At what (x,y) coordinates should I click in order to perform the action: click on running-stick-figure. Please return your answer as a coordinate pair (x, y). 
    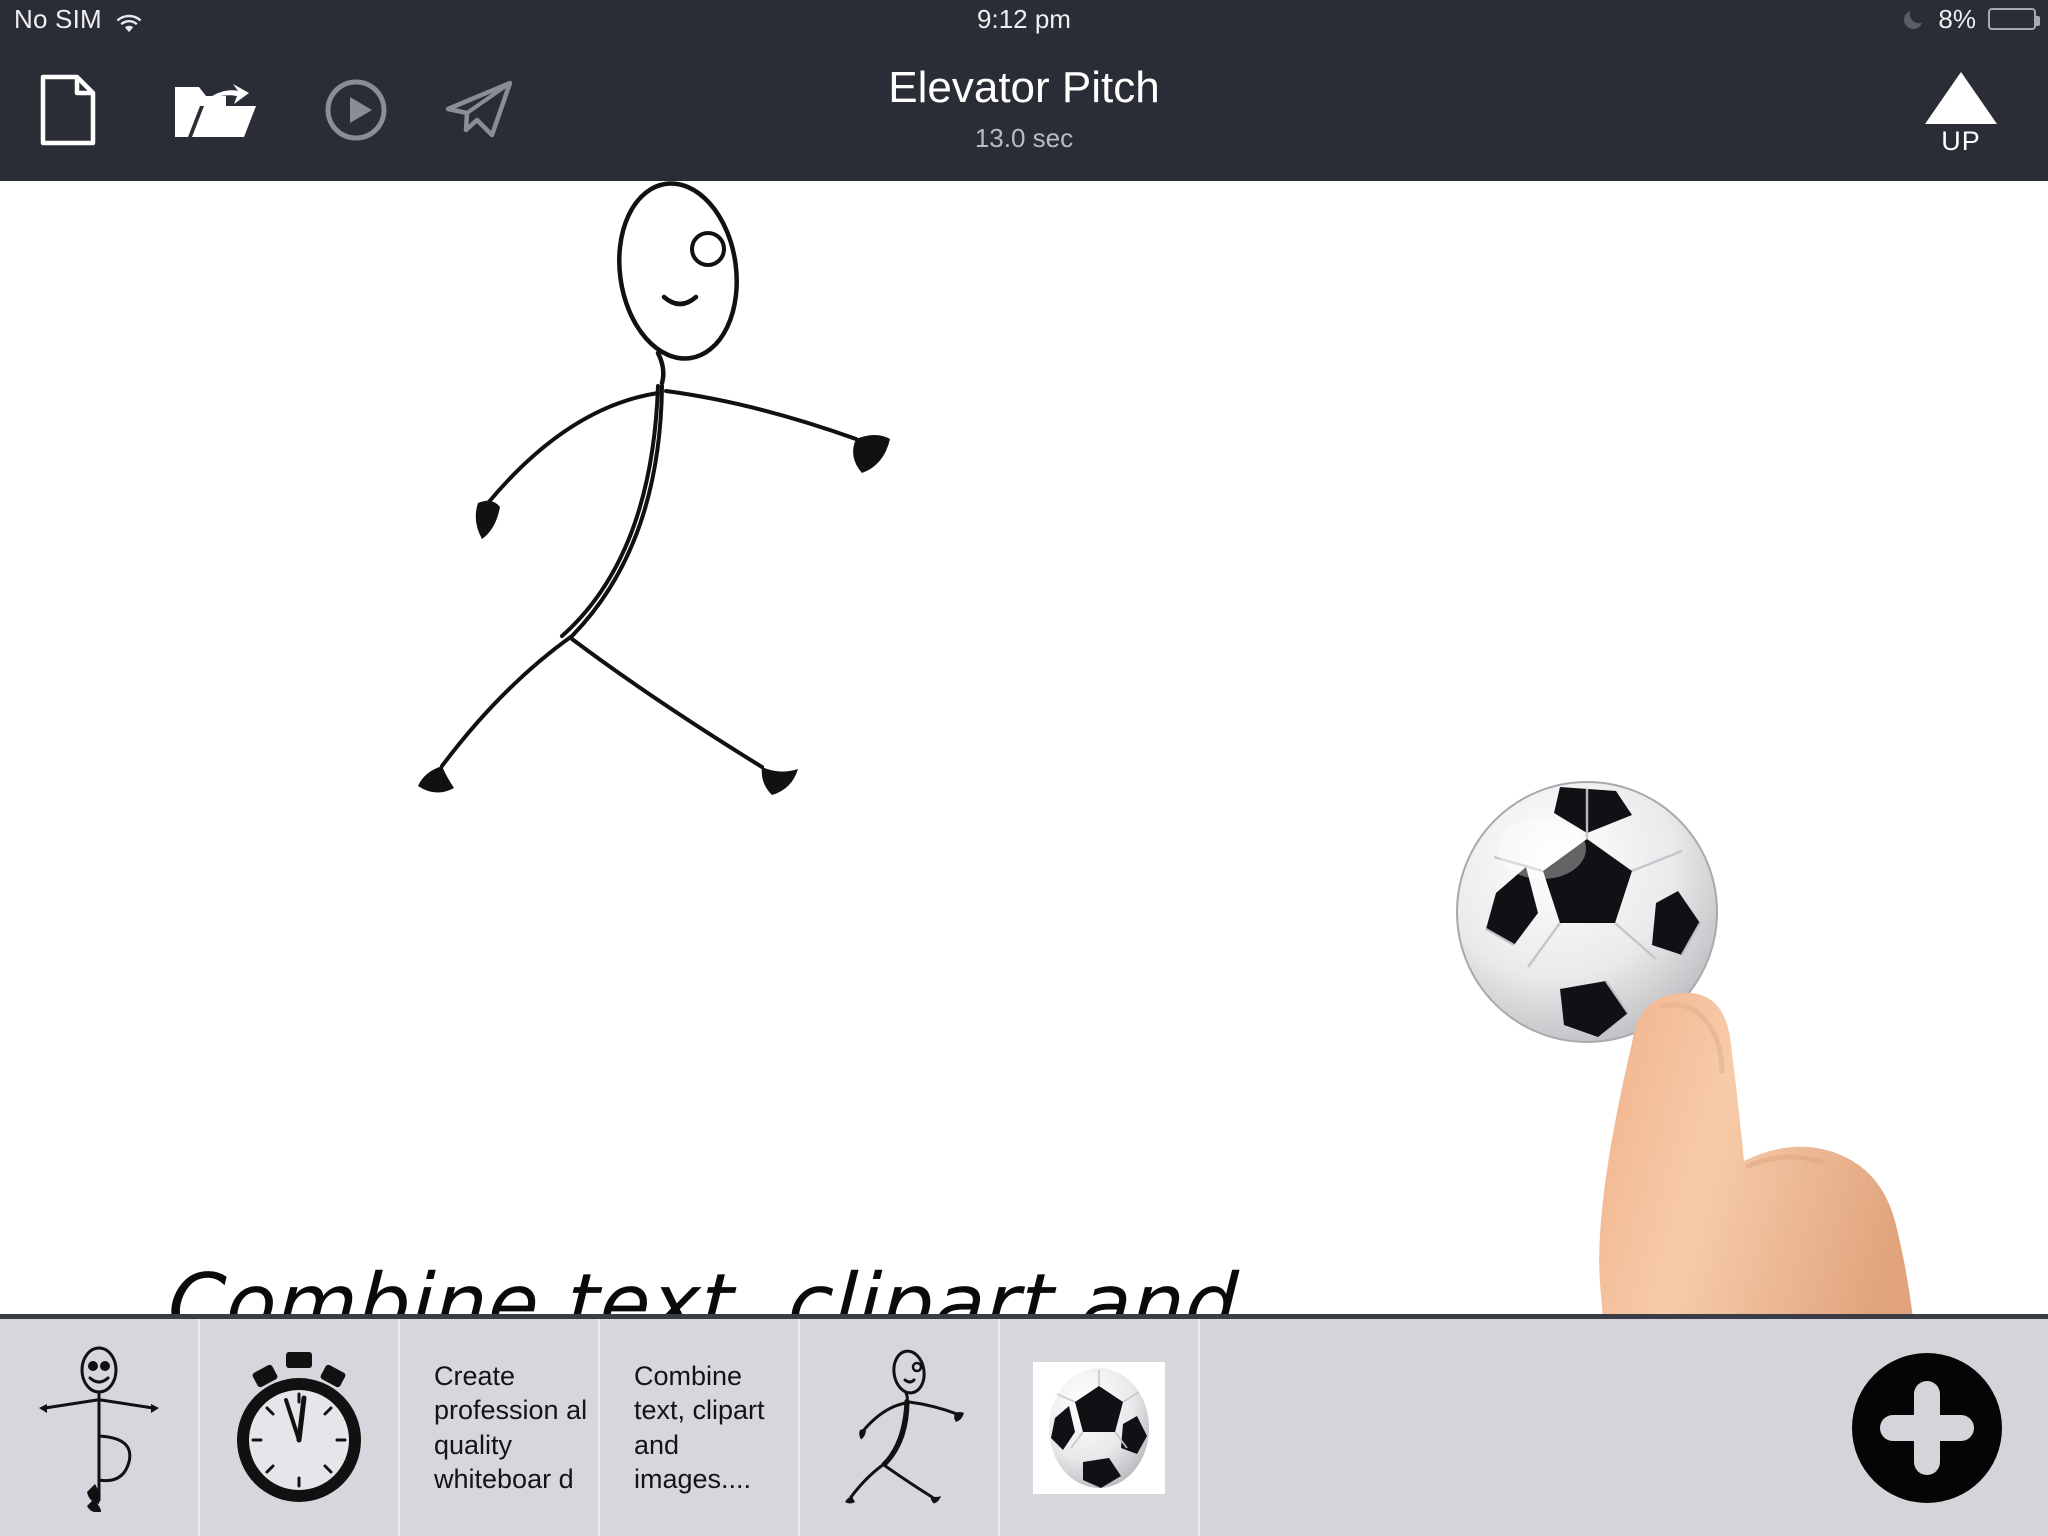
    Looking at the image, I should click on (904, 1426).